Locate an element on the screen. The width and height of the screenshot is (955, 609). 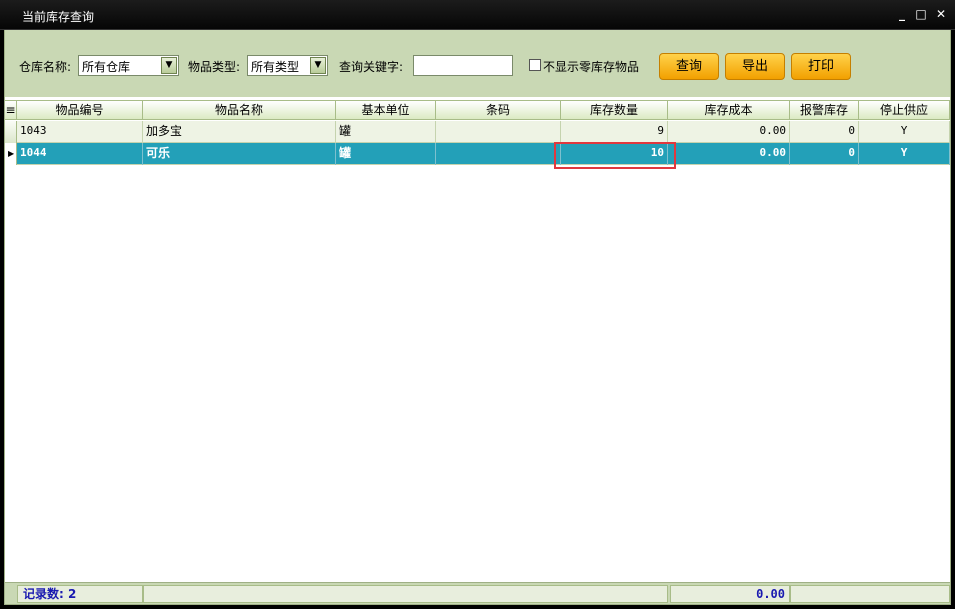
col-header-qty: 库存数量 is located at coordinates (614, 110).